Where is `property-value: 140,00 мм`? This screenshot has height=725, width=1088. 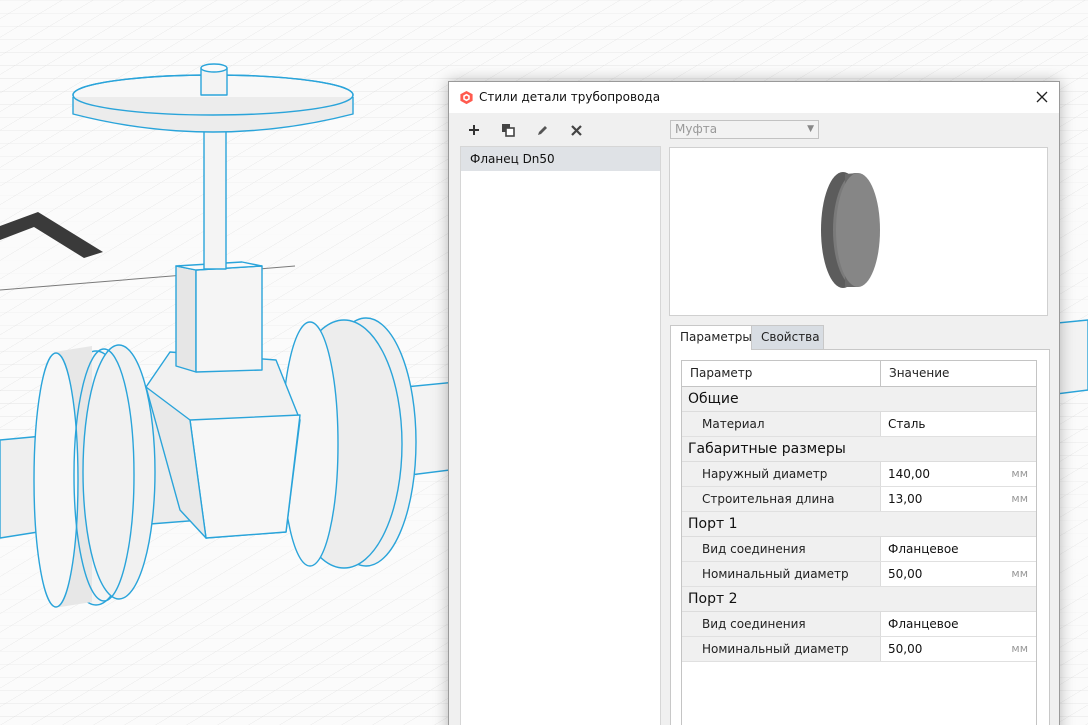
property-value: 140,00 мм is located at coordinates (958, 474).